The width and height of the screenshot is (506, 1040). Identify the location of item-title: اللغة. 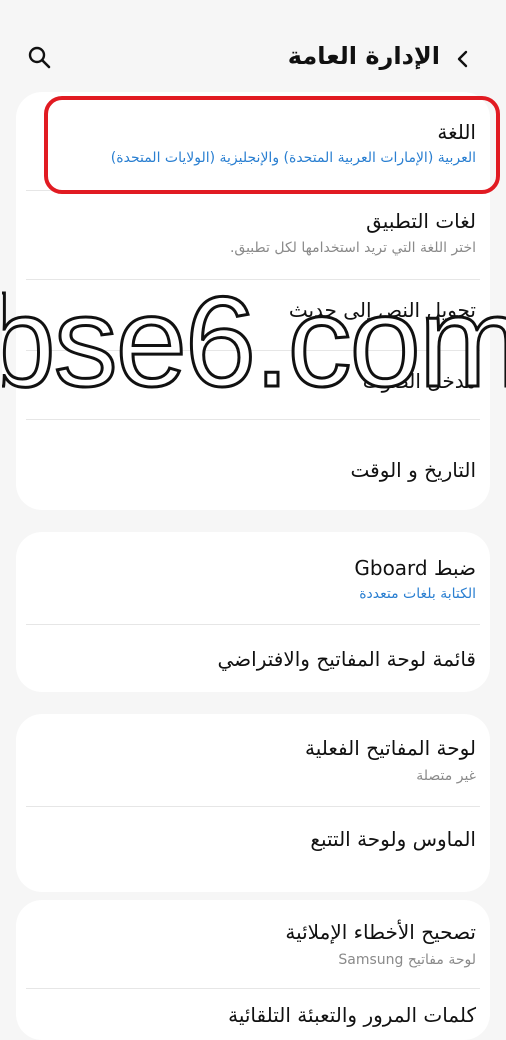
(456, 132).